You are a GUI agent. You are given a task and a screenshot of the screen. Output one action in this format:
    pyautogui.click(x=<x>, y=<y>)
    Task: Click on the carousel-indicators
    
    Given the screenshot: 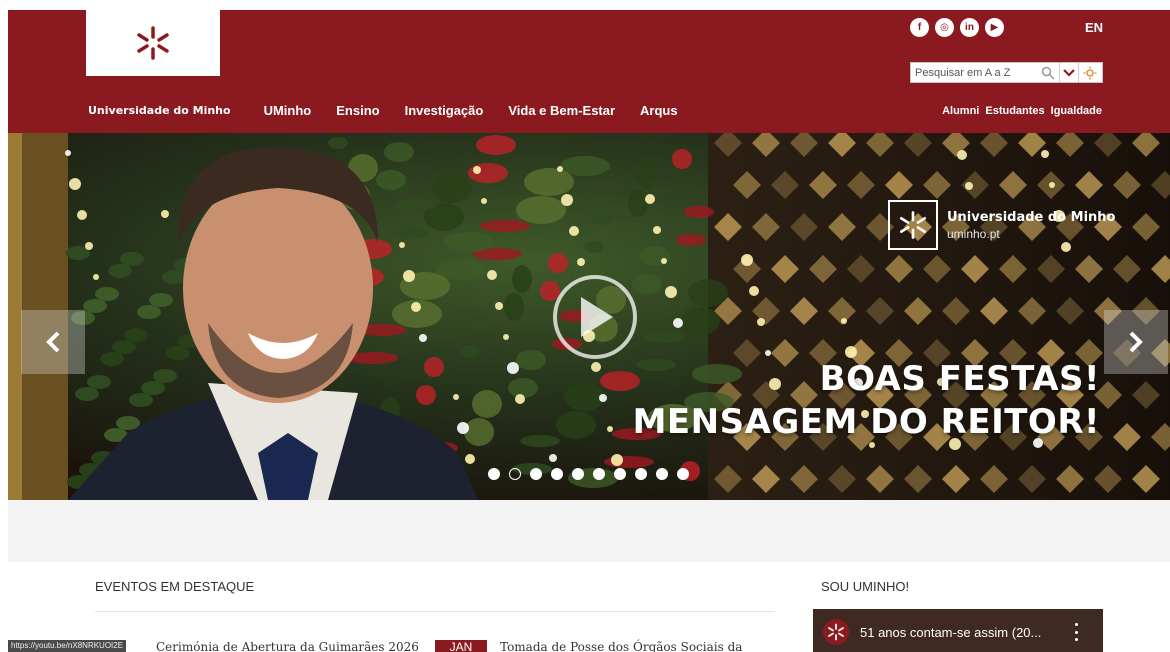 What is the action you would take?
    pyautogui.click(x=588, y=474)
    